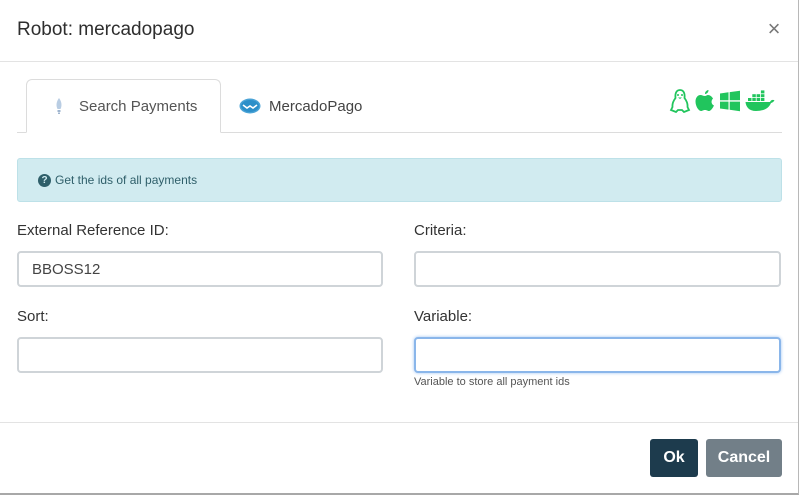 Image resolution: width=799 pixels, height=495 pixels. Describe the element at coordinates (399, 31) in the screenshot. I see `dialog-header: Robot: mercadopago ×` at that location.